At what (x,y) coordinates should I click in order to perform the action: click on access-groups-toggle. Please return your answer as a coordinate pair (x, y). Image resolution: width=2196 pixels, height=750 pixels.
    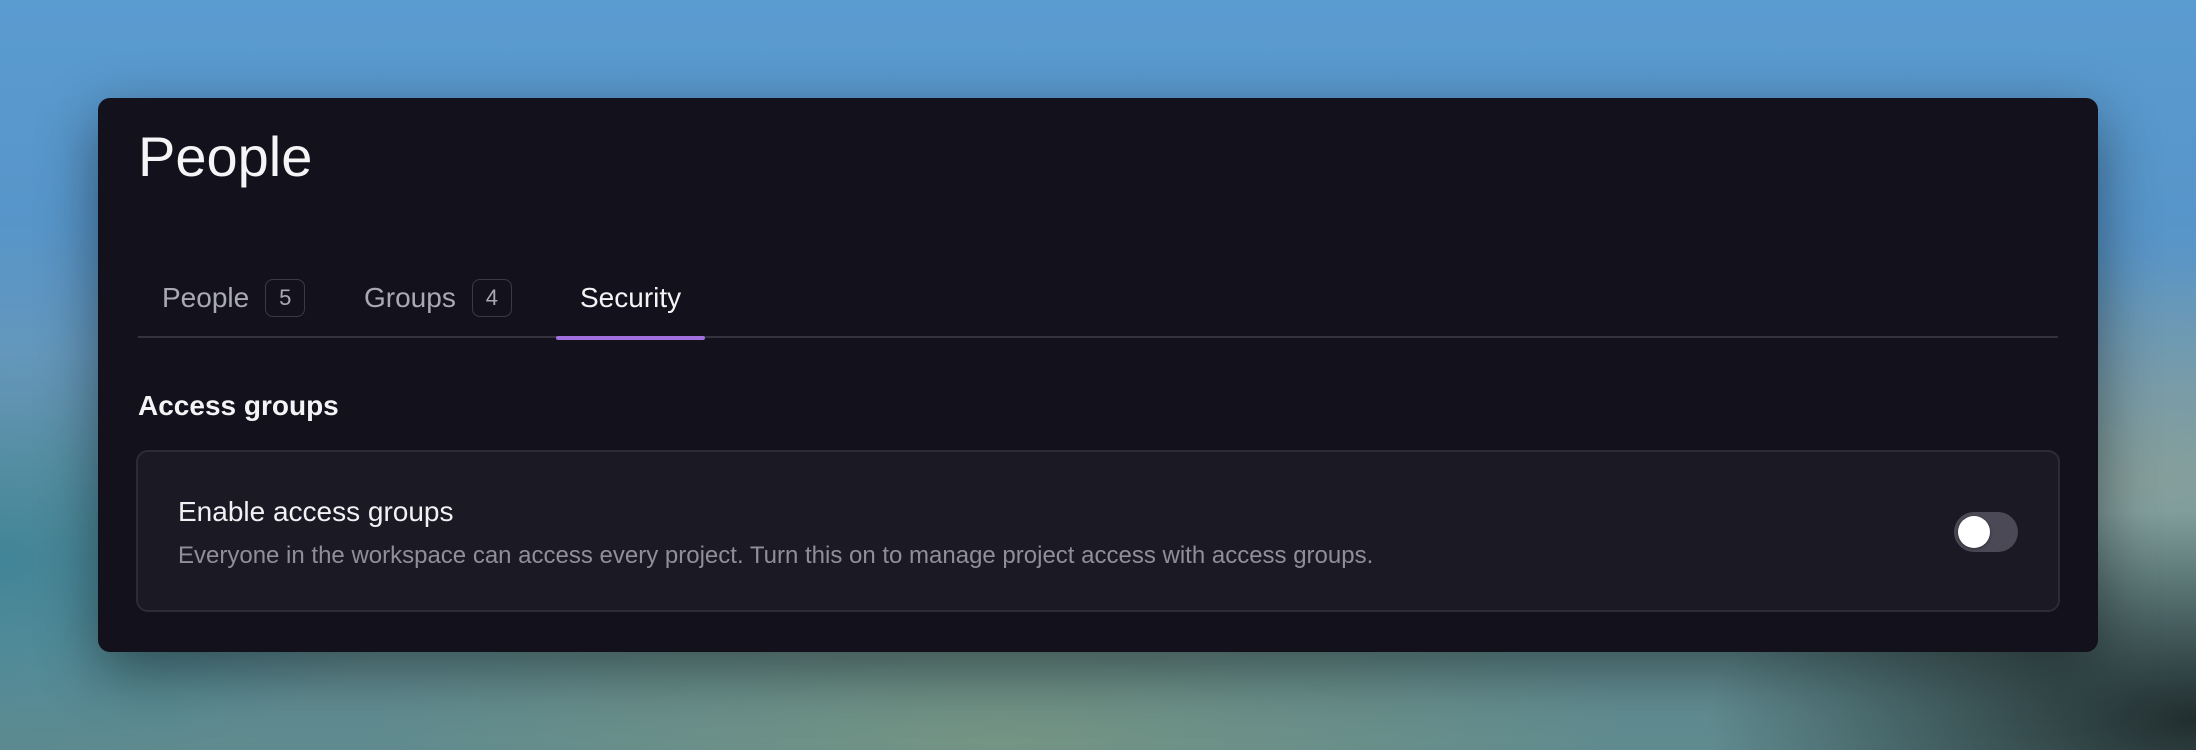
    Looking at the image, I should click on (1986, 532).